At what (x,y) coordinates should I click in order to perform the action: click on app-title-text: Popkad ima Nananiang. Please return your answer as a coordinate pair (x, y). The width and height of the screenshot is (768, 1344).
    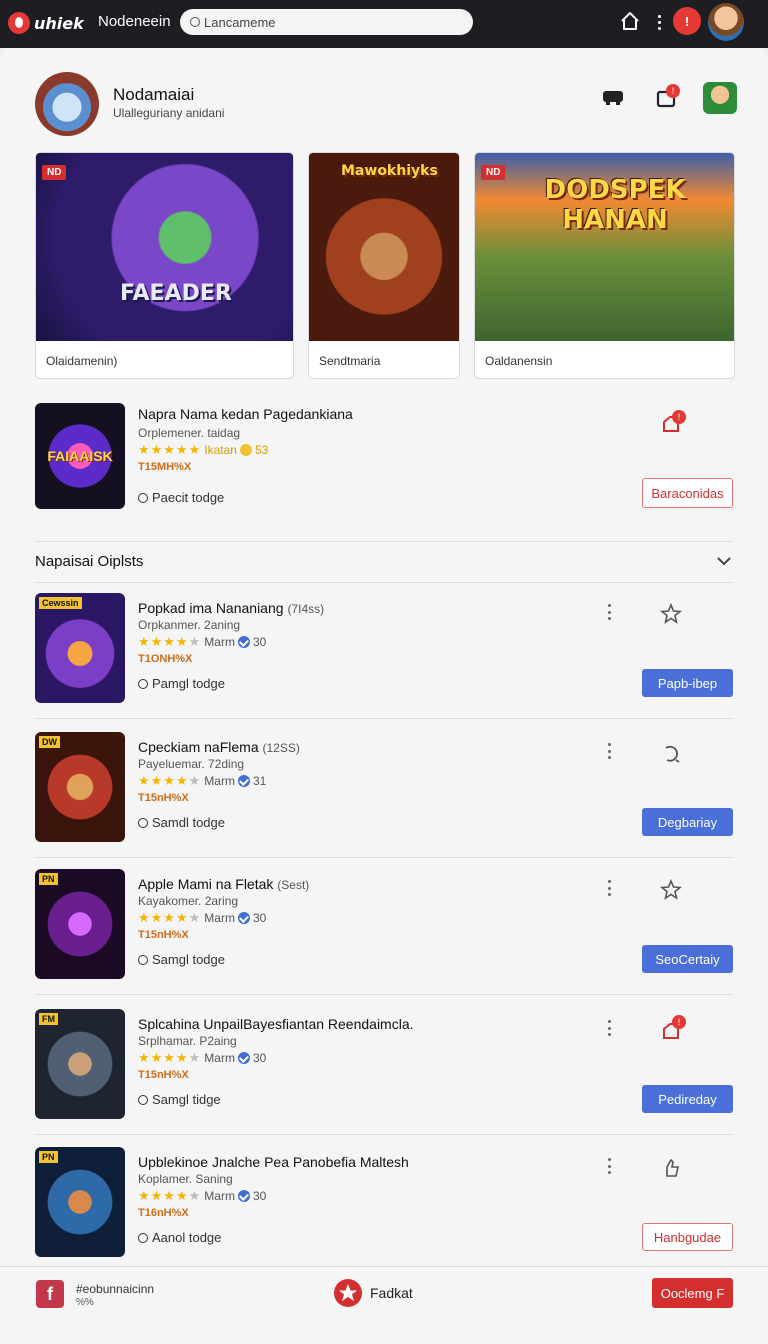
    Looking at the image, I should click on (211, 608).